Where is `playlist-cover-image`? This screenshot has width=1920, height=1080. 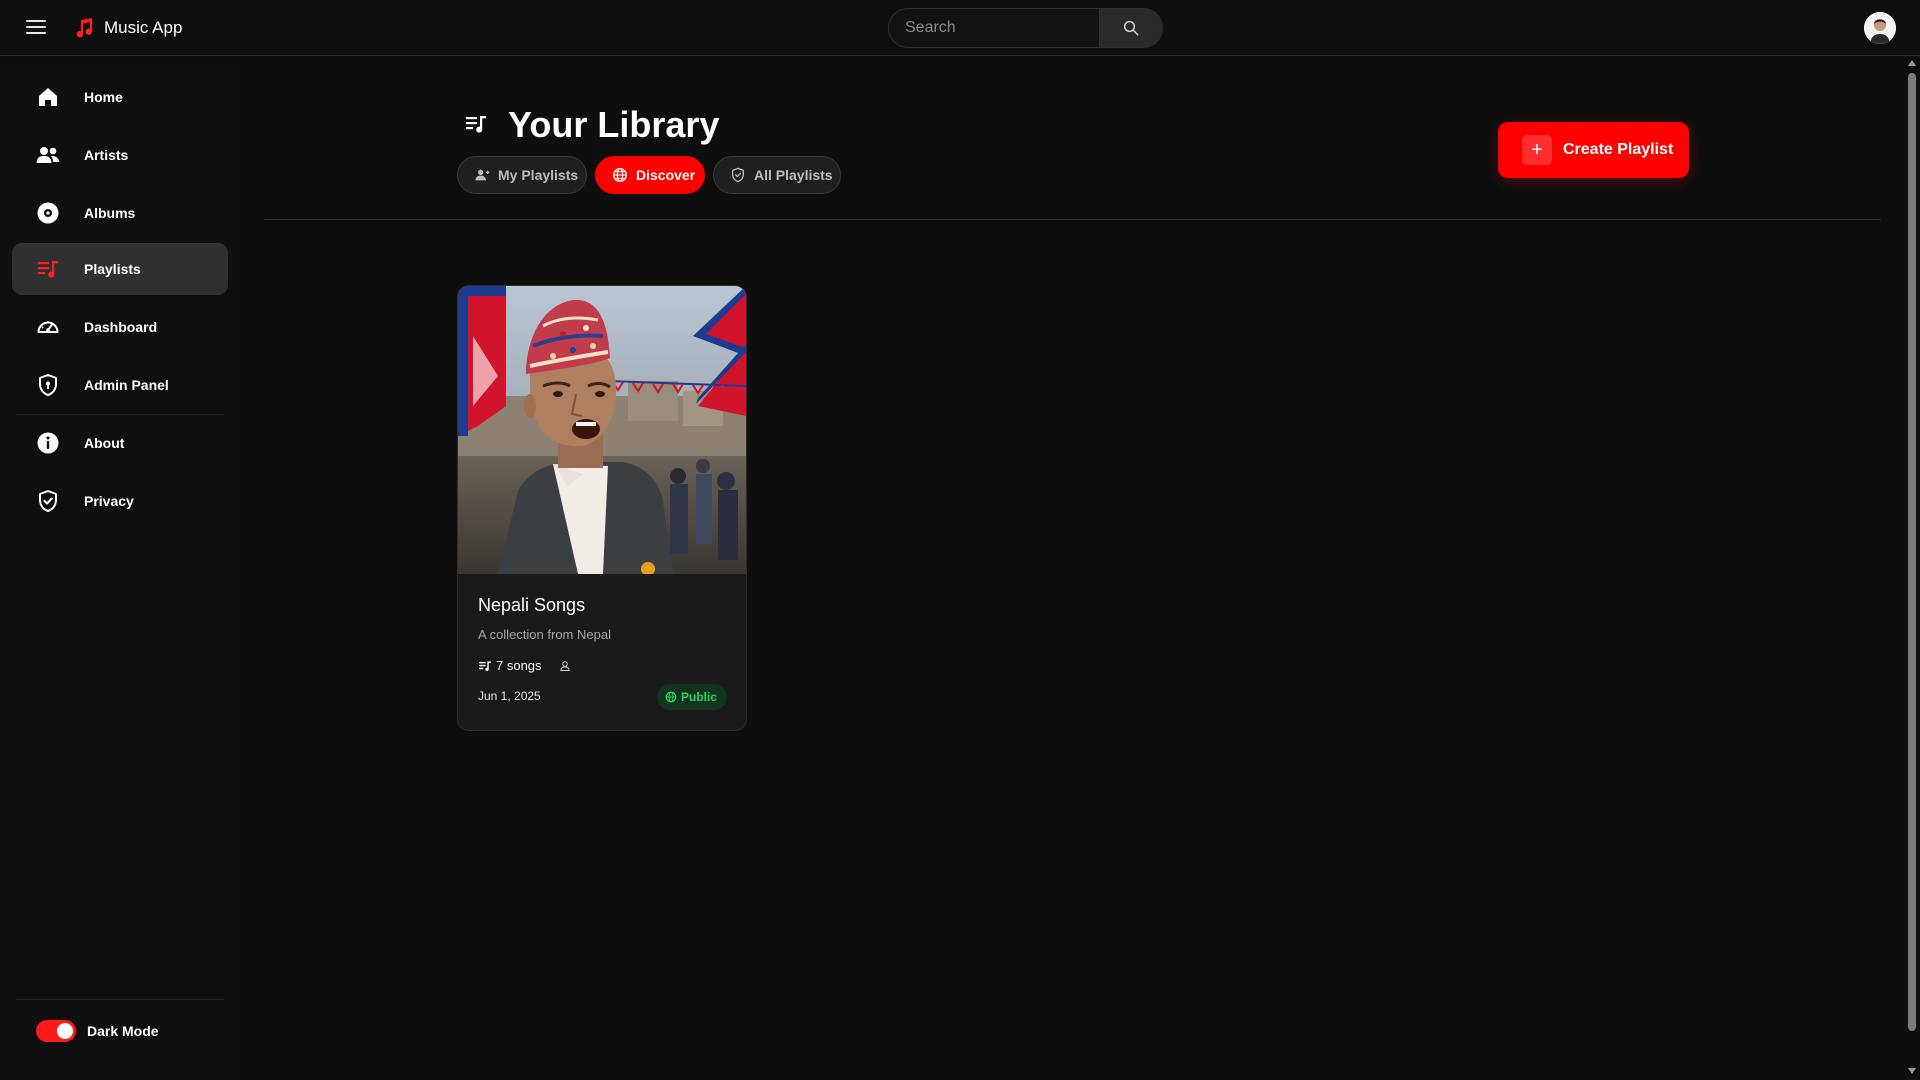
playlist-cover-image is located at coordinates (602, 430).